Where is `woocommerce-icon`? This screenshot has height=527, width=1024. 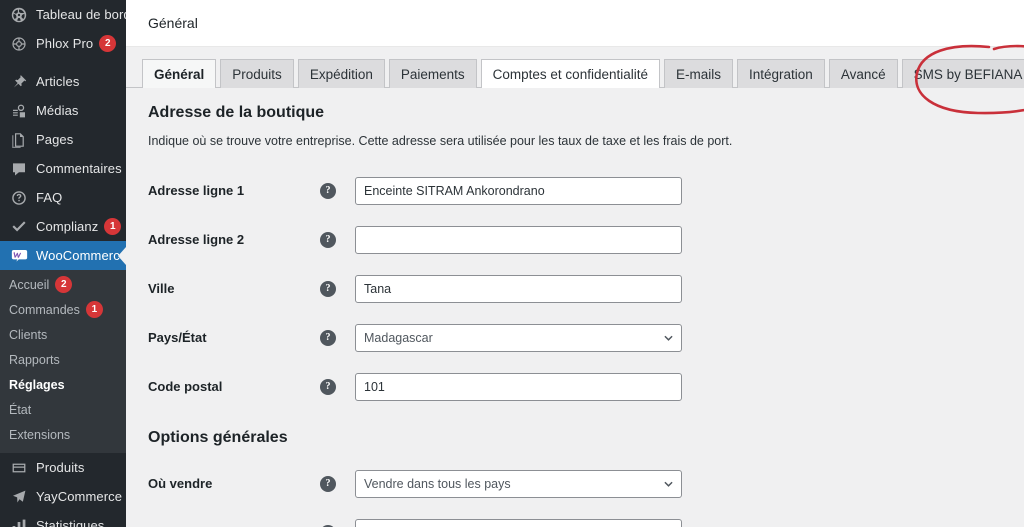 woocommerce-icon is located at coordinates (19, 256).